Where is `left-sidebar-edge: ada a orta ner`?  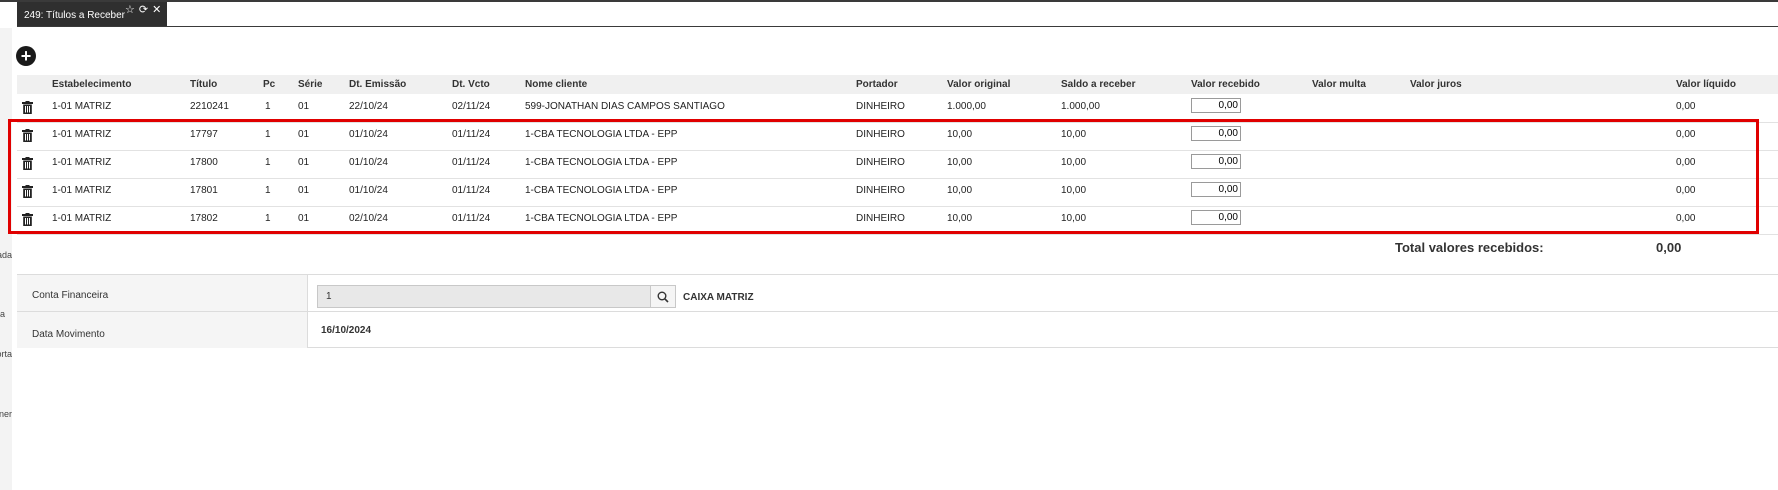 left-sidebar-edge: ada a orta ner is located at coordinates (6, 259).